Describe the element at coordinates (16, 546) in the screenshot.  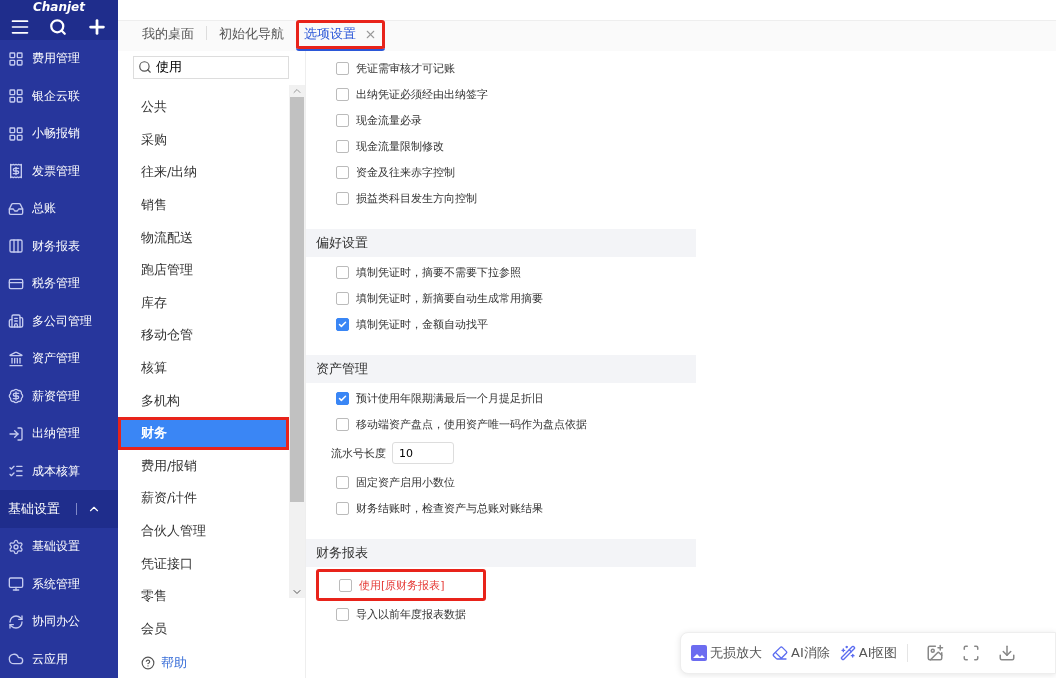
I see `settings-icon` at that location.